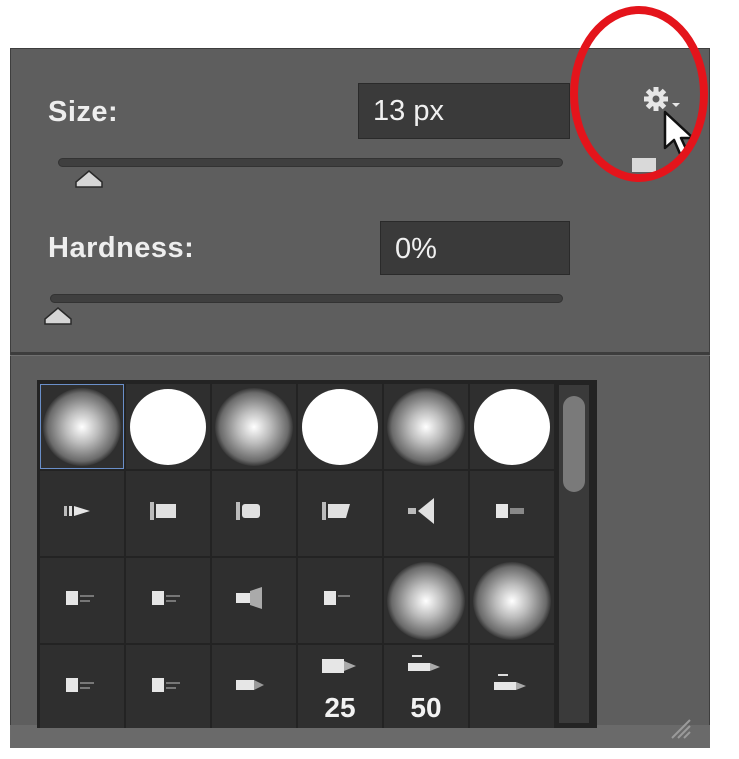 This screenshot has width=739, height=759. Describe the element at coordinates (574, 444) in the screenshot. I see `grid-scroll-thumb` at that location.